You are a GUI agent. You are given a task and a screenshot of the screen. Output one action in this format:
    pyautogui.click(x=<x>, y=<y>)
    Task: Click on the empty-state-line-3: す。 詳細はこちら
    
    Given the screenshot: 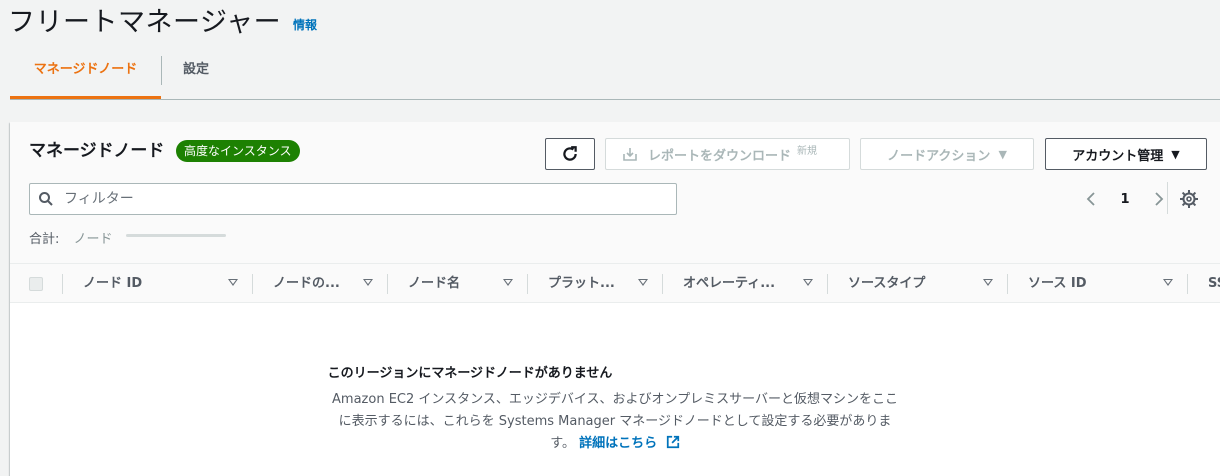 What is the action you would take?
    pyautogui.click(x=615, y=444)
    